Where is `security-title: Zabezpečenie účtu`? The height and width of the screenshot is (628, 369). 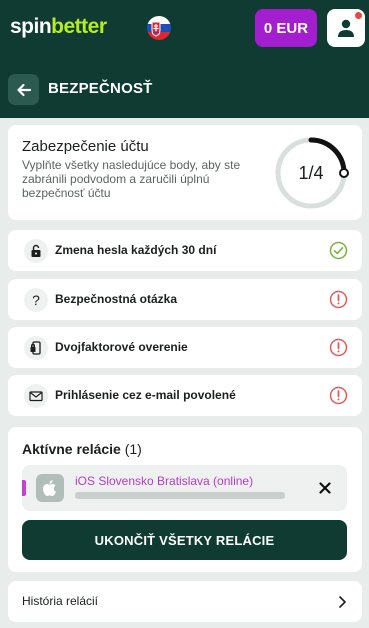
security-title: Zabezpečenie účtu is located at coordinates (85, 146).